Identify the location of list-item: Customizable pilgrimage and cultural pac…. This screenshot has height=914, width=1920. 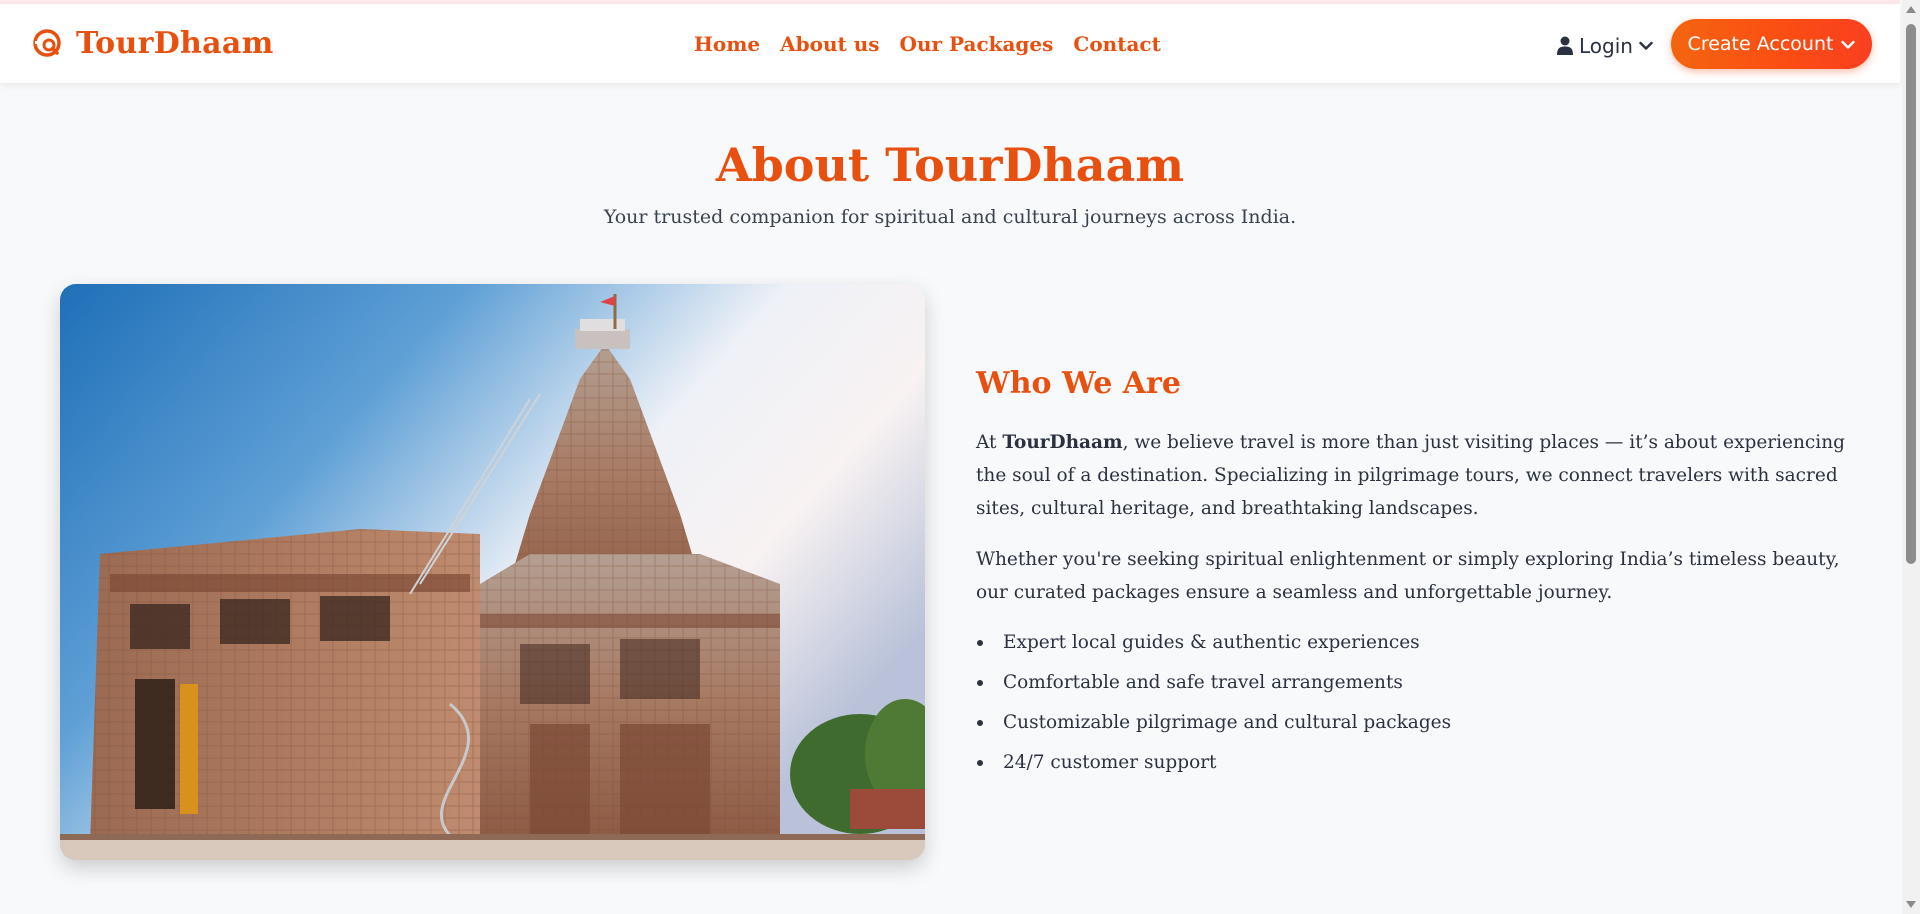
(1213, 726).